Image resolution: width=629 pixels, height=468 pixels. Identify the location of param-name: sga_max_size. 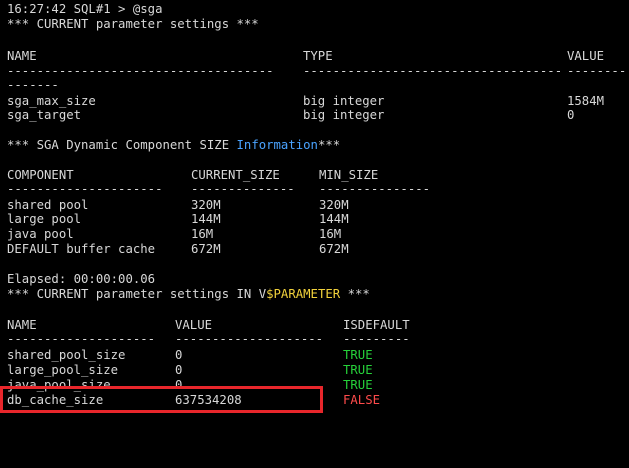
(51, 101).